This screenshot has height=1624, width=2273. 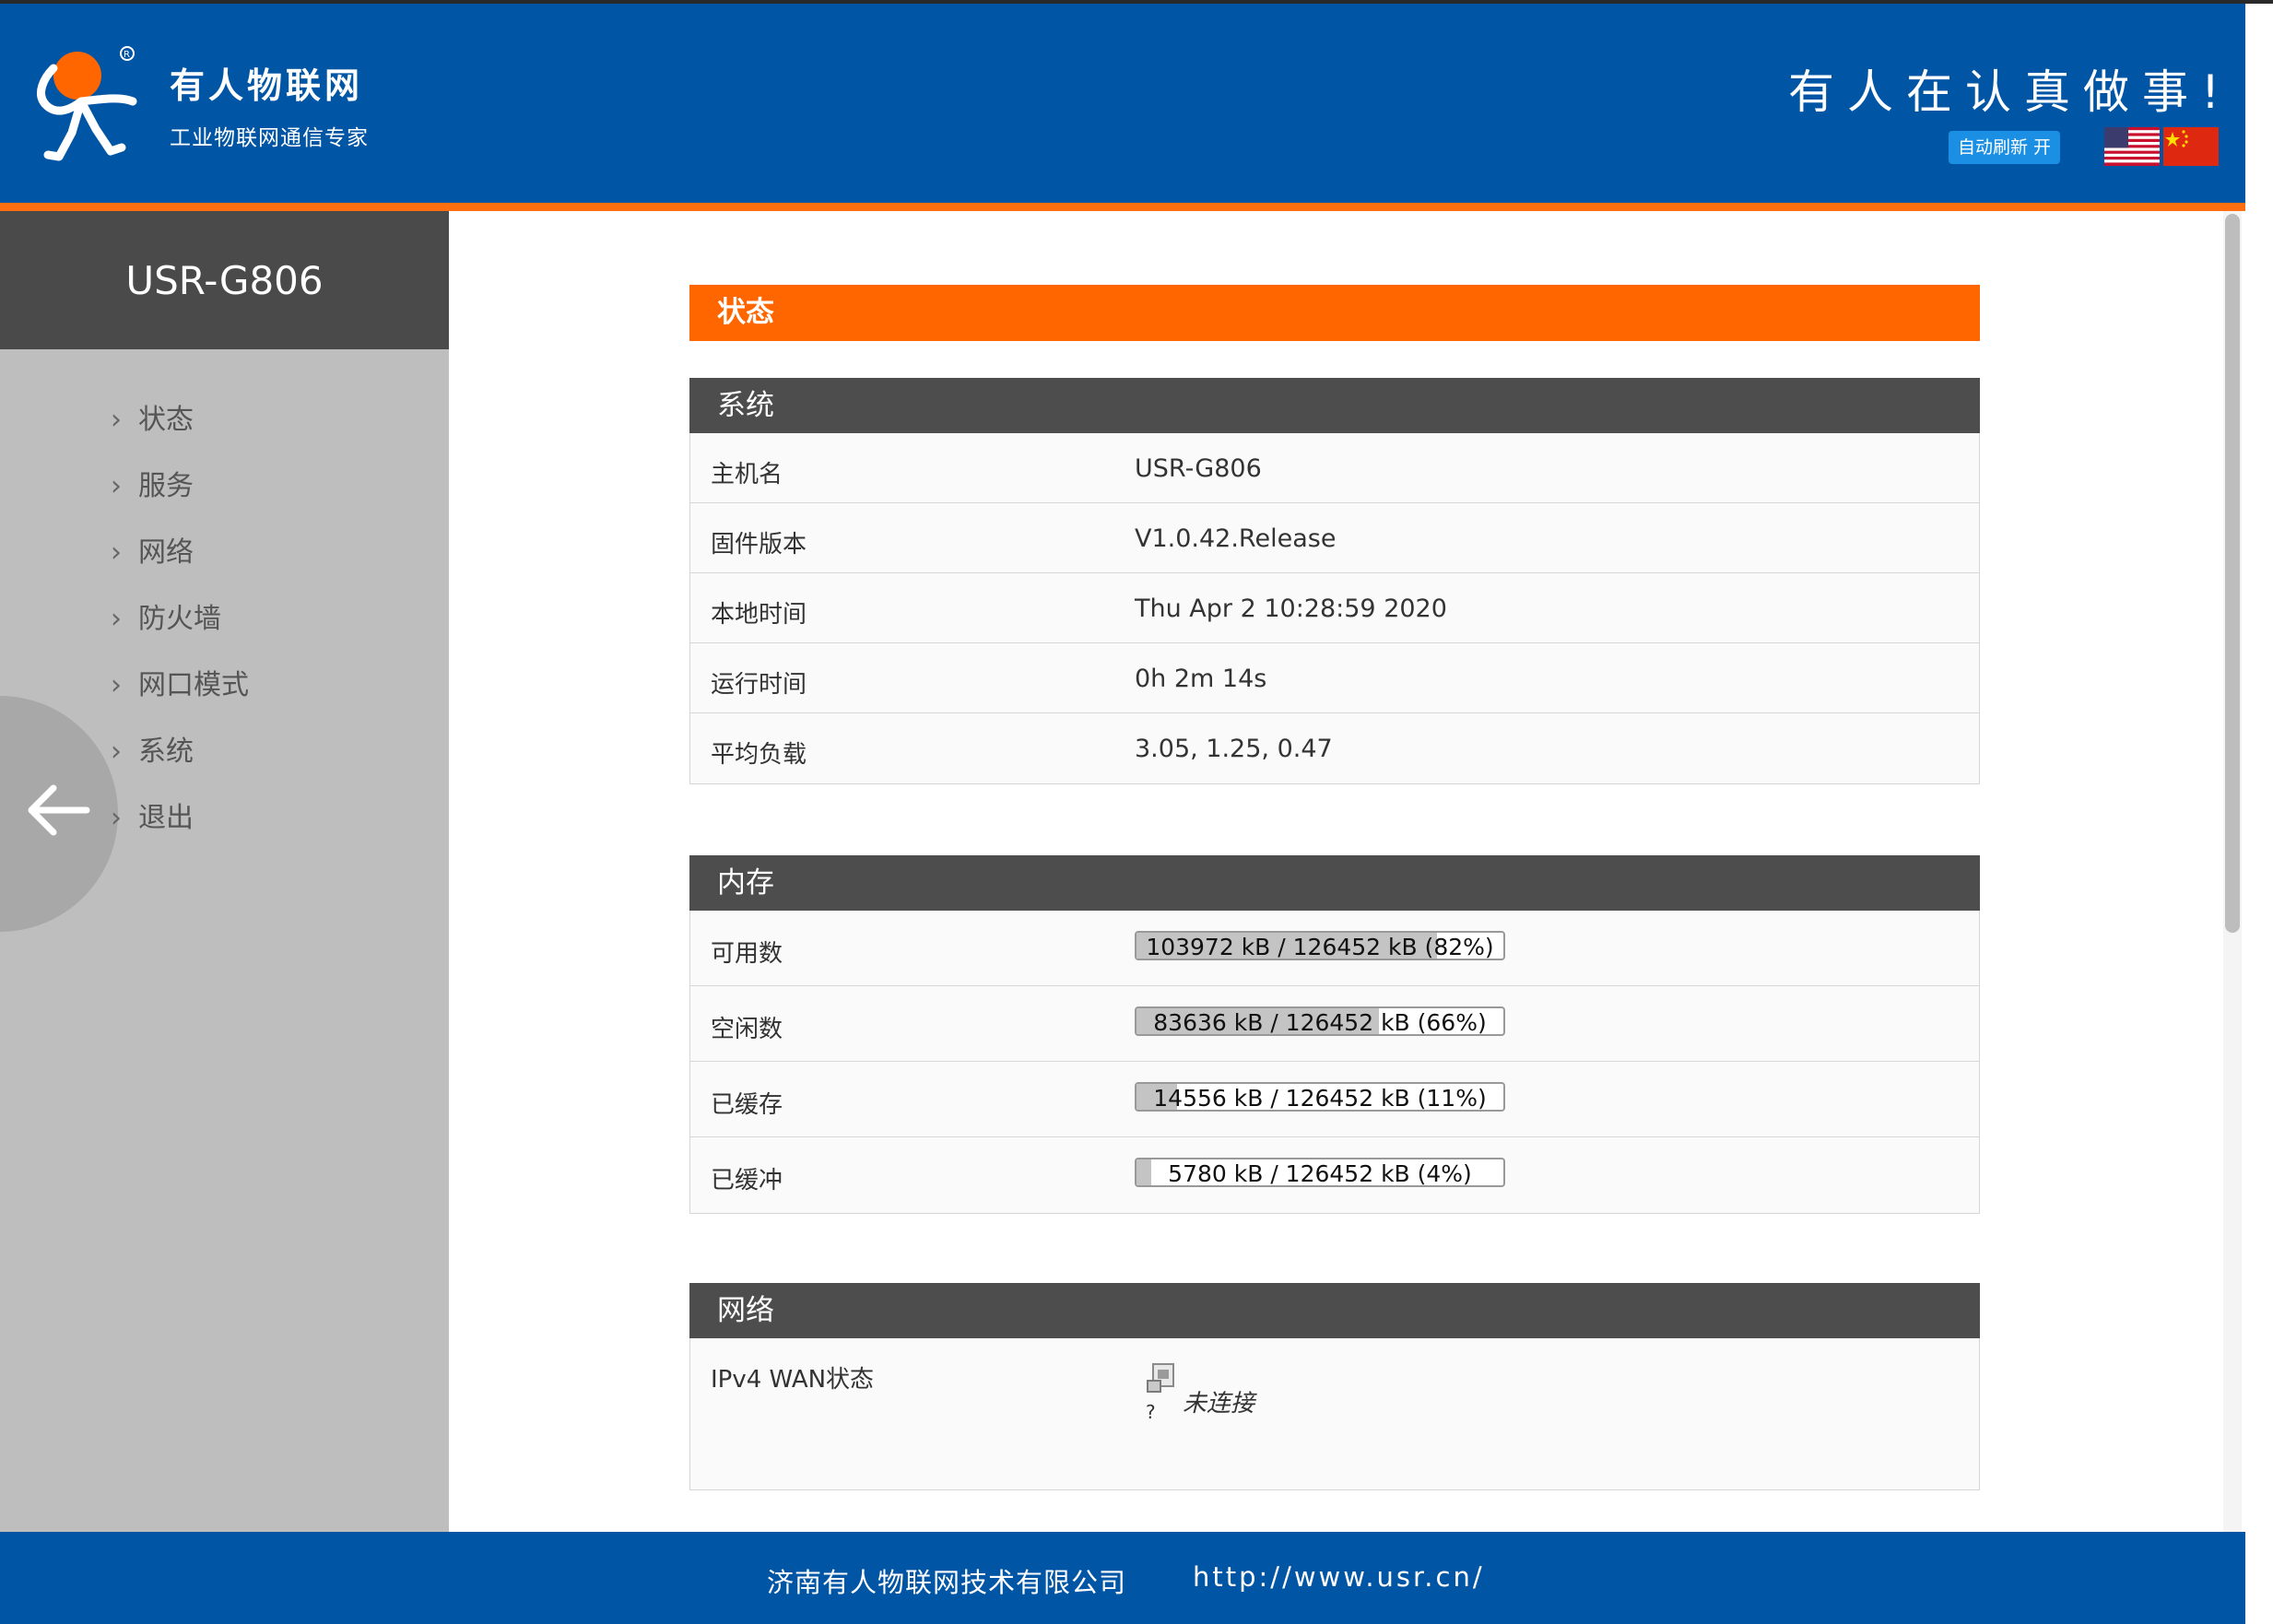 I want to click on row-label: 本地时间, so click(x=759, y=615).